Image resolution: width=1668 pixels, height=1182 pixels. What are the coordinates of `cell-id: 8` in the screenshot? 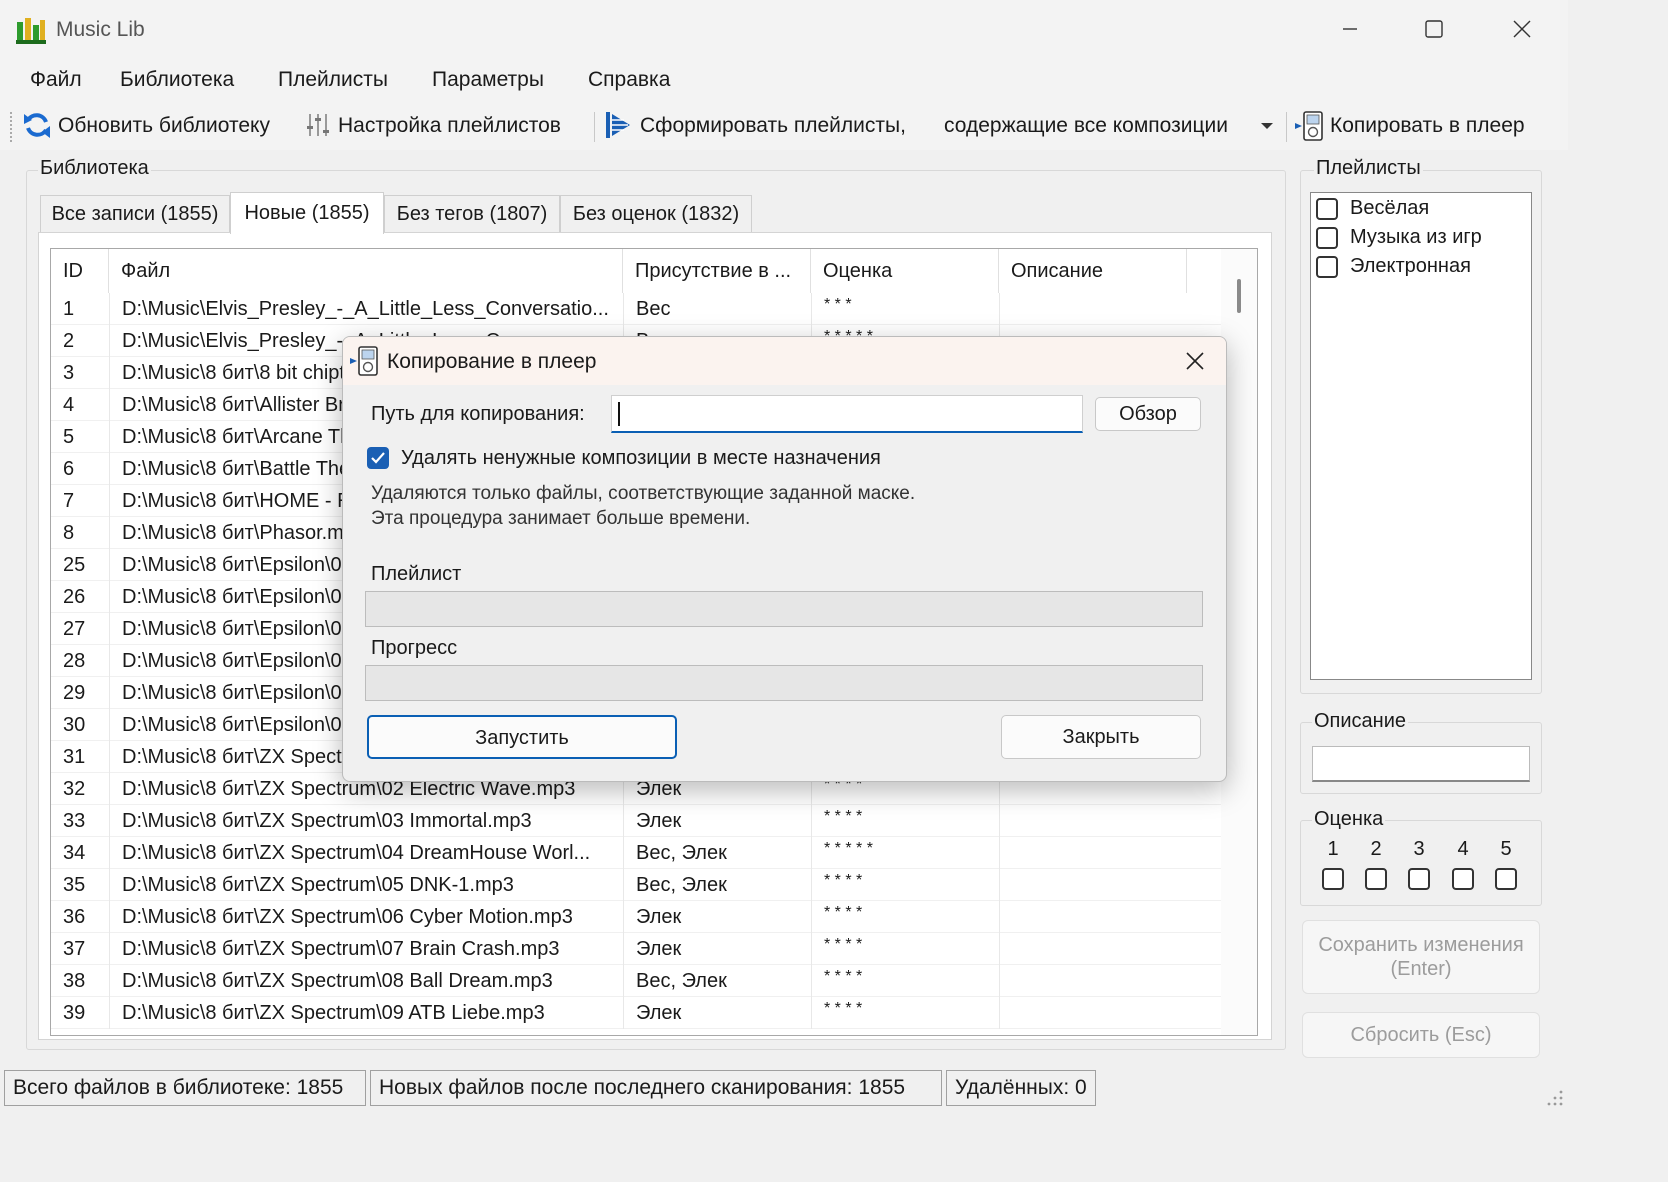 It's located at (69, 533).